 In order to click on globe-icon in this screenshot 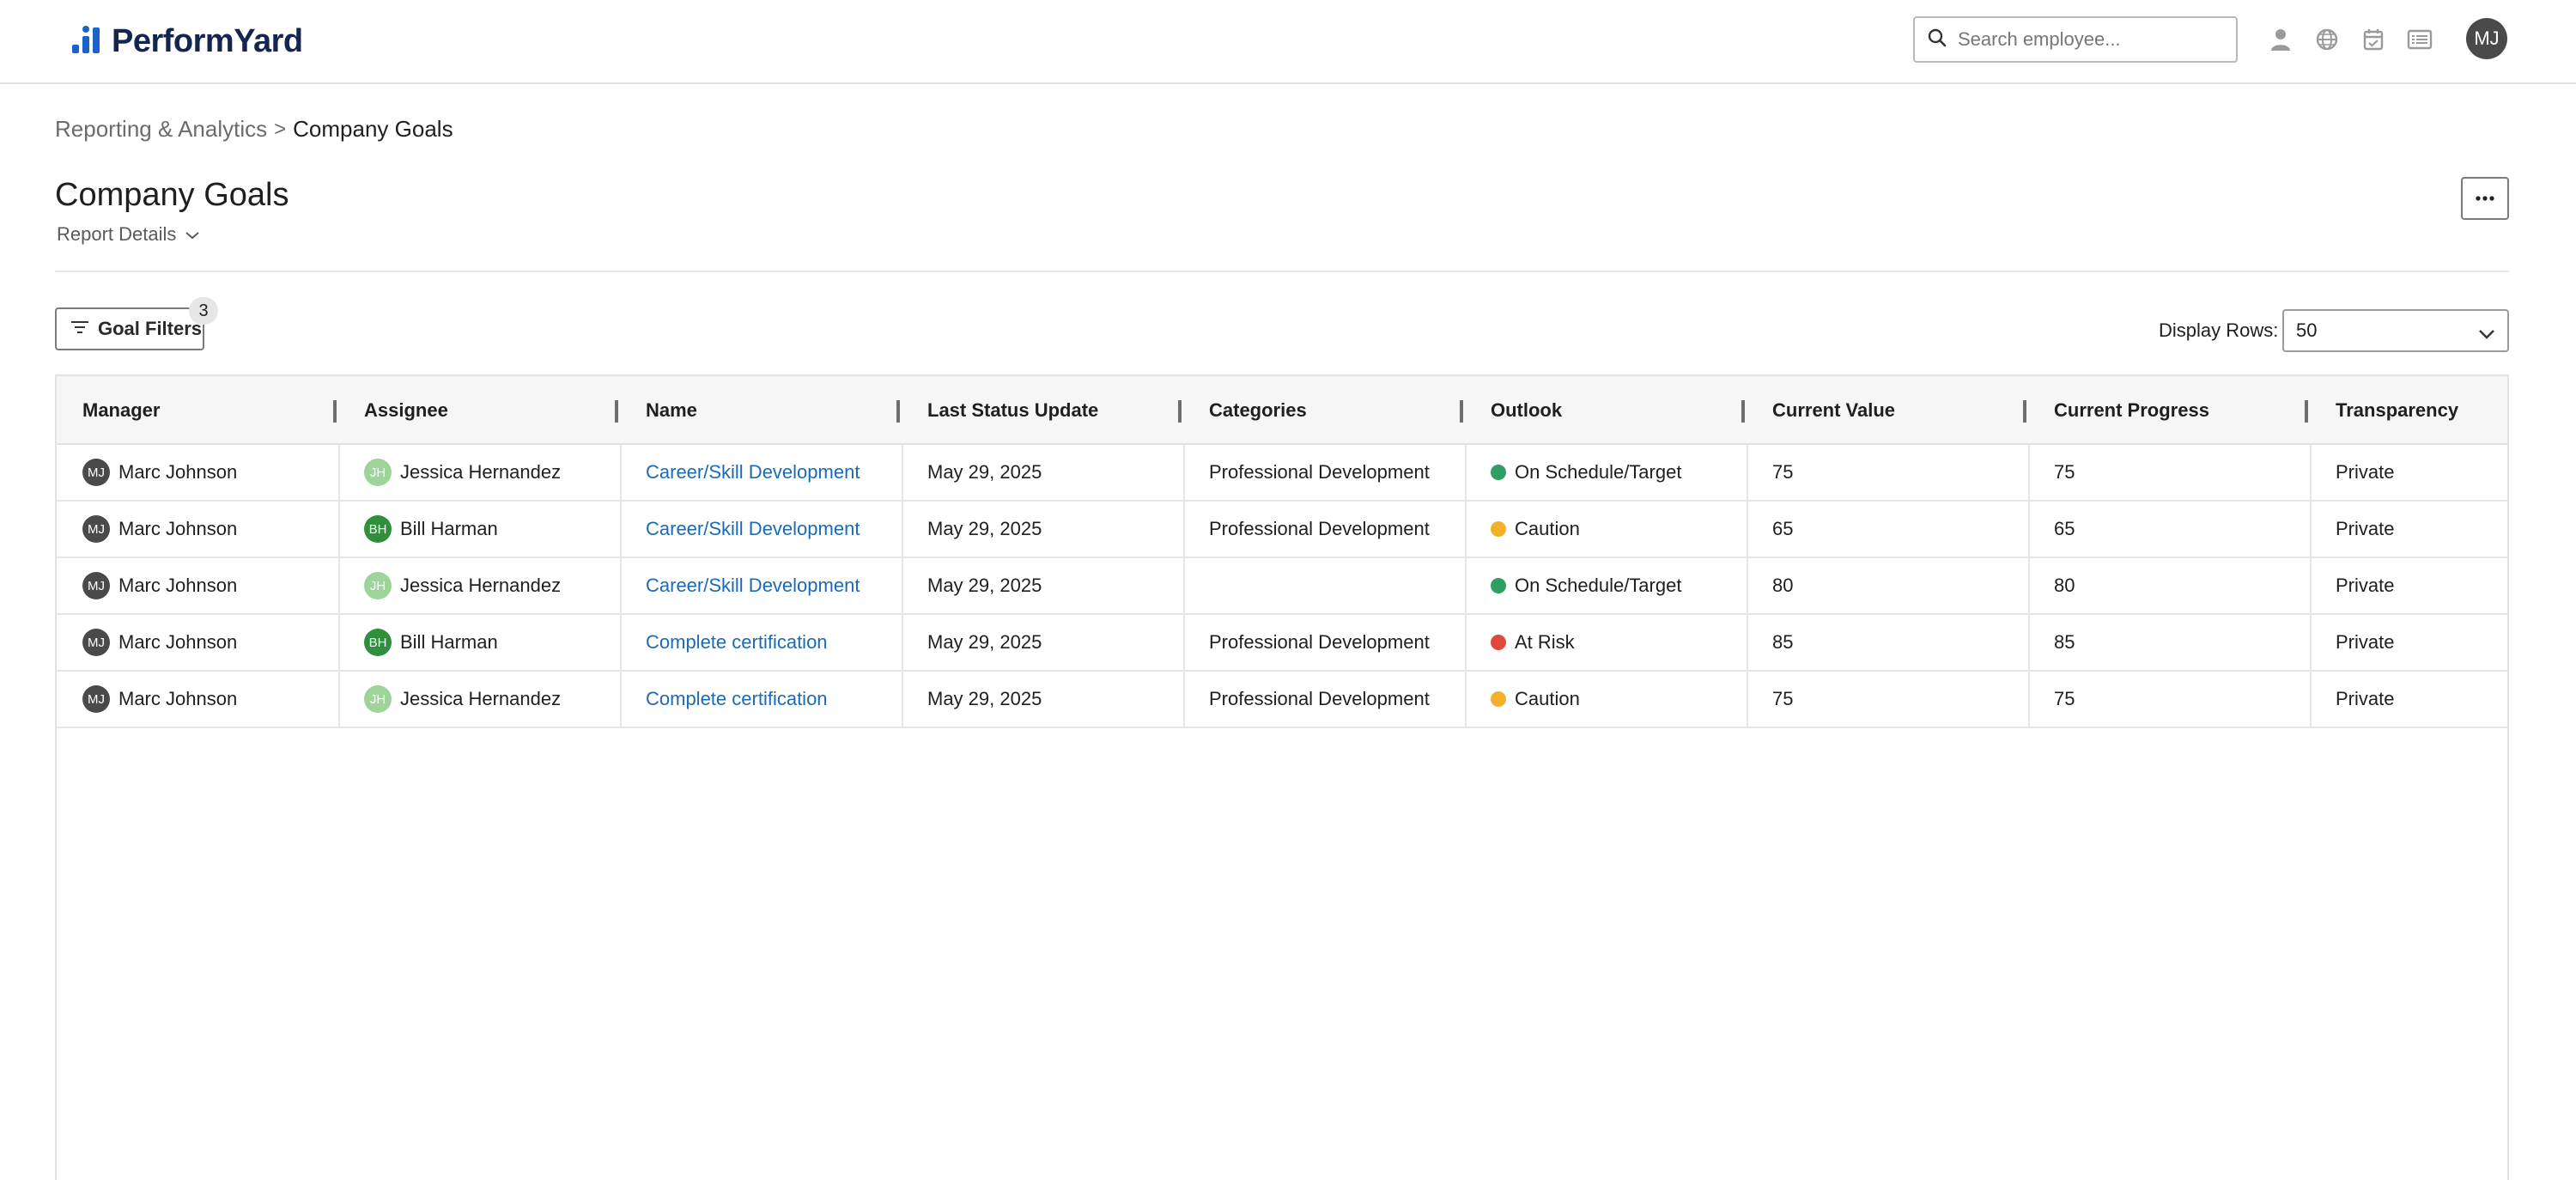, I will do `click(2327, 39)`.